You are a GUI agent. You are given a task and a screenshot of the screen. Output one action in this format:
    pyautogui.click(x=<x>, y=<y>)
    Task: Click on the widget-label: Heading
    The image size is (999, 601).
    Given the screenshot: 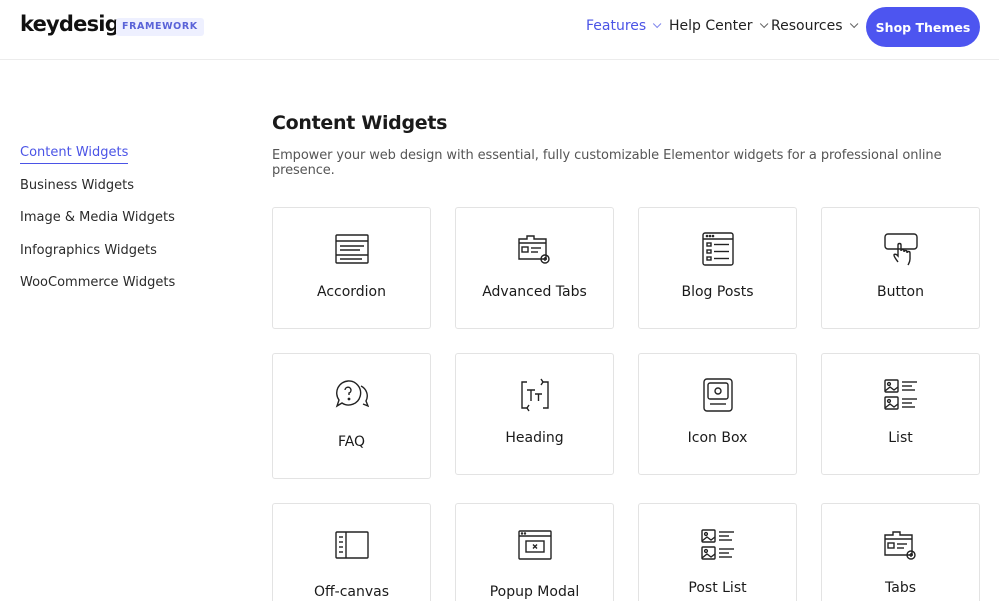 What is the action you would take?
    pyautogui.click(x=534, y=438)
    